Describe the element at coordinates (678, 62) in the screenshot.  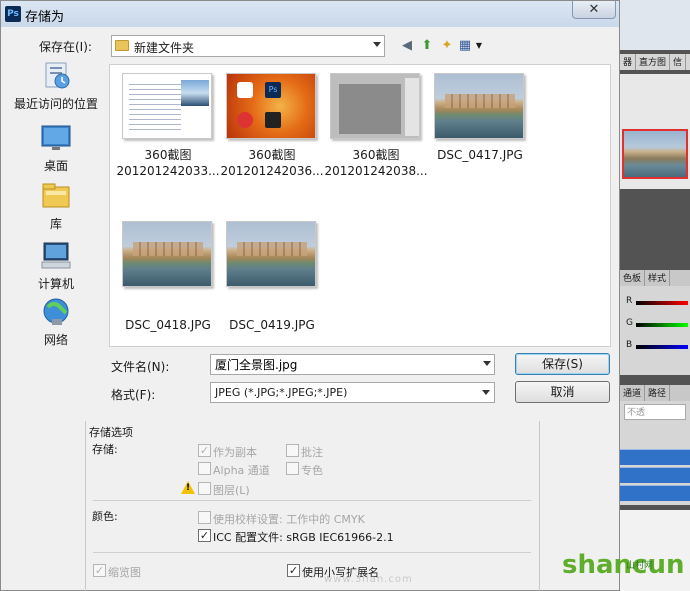
I see `bg-tab-info: 信` at that location.